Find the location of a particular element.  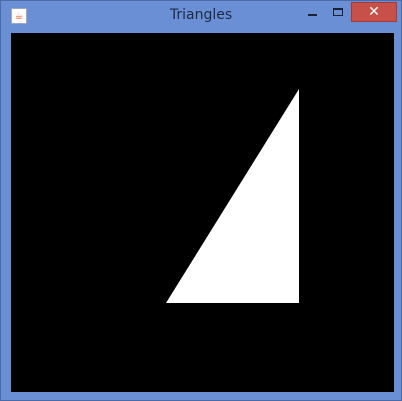

minimize-icon is located at coordinates (312, 15).